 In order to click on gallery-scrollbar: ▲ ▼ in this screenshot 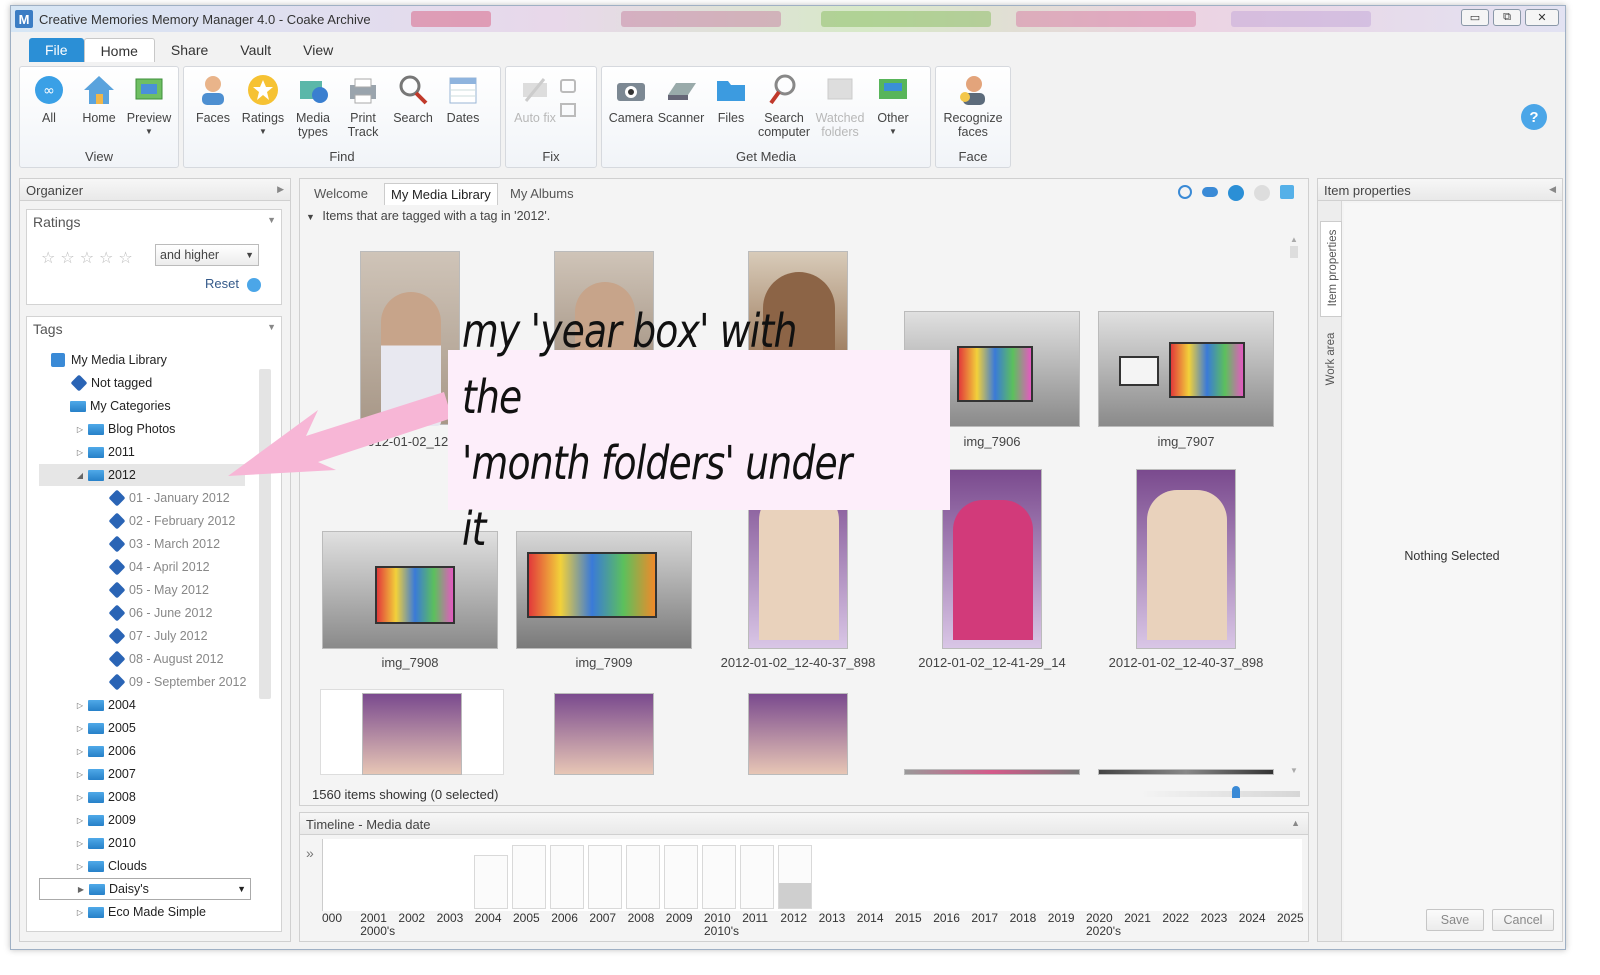, I will do `click(1294, 505)`.